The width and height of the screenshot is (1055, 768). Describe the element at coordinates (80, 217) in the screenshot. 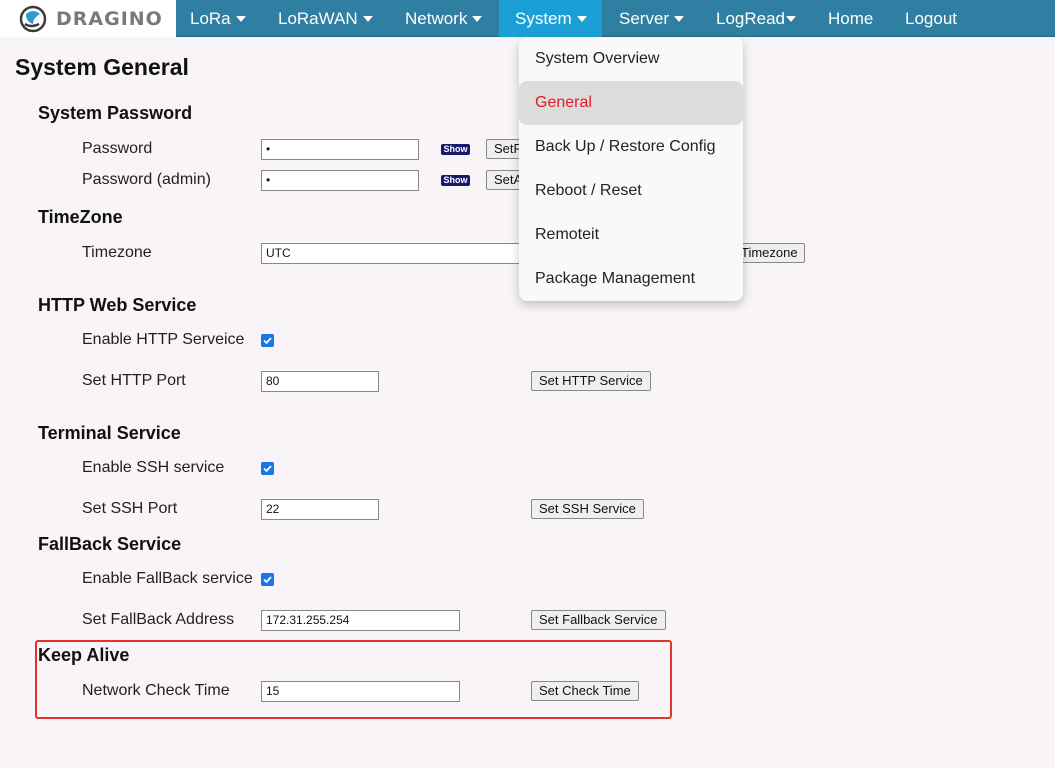

I see `timezone-heading: TimeZone` at that location.